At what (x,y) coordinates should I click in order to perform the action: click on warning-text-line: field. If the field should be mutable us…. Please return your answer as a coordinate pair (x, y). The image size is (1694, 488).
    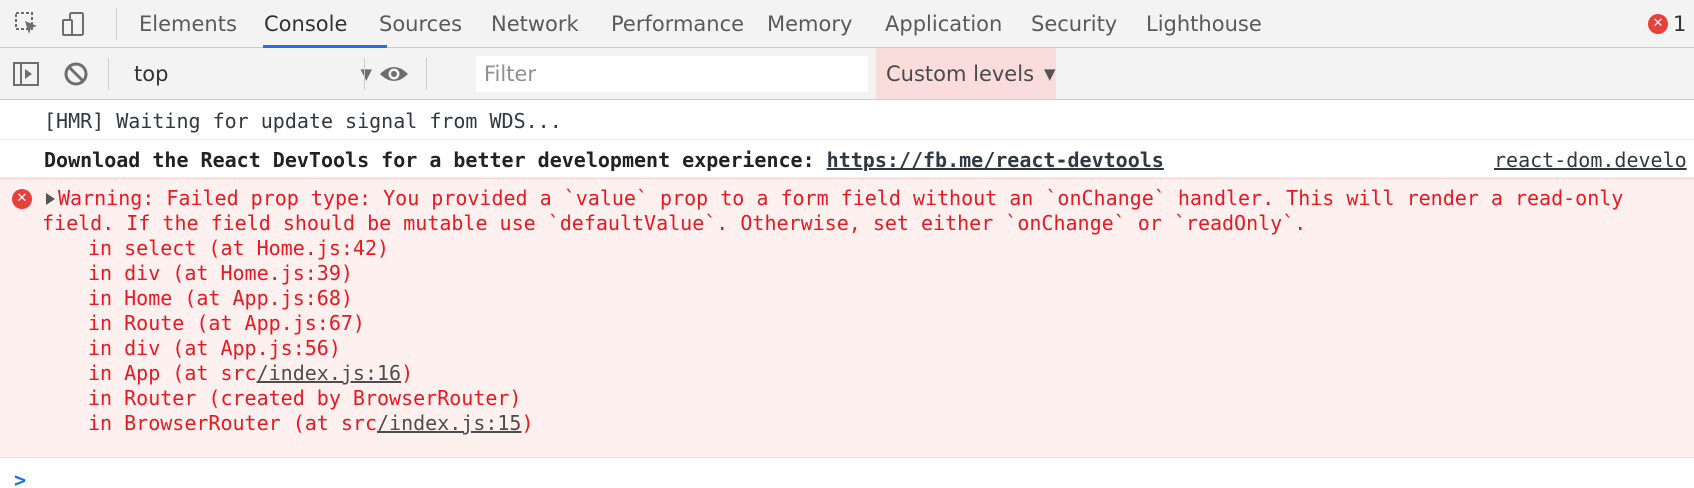
    Looking at the image, I should click on (674, 223).